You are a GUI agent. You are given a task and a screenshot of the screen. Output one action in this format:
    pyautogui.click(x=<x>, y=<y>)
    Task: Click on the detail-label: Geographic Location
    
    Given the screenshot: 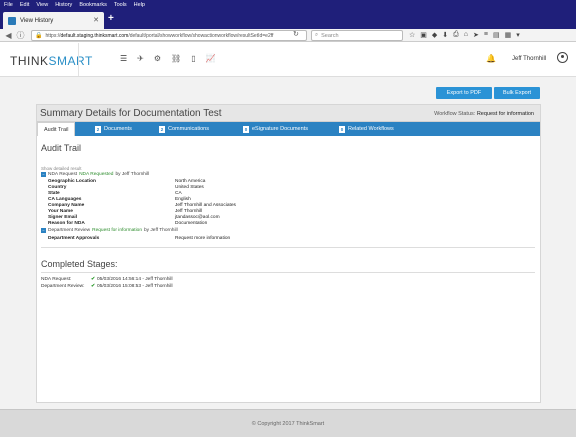 What is the action you would take?
    pyautogui.click(x=72, y=181)
    